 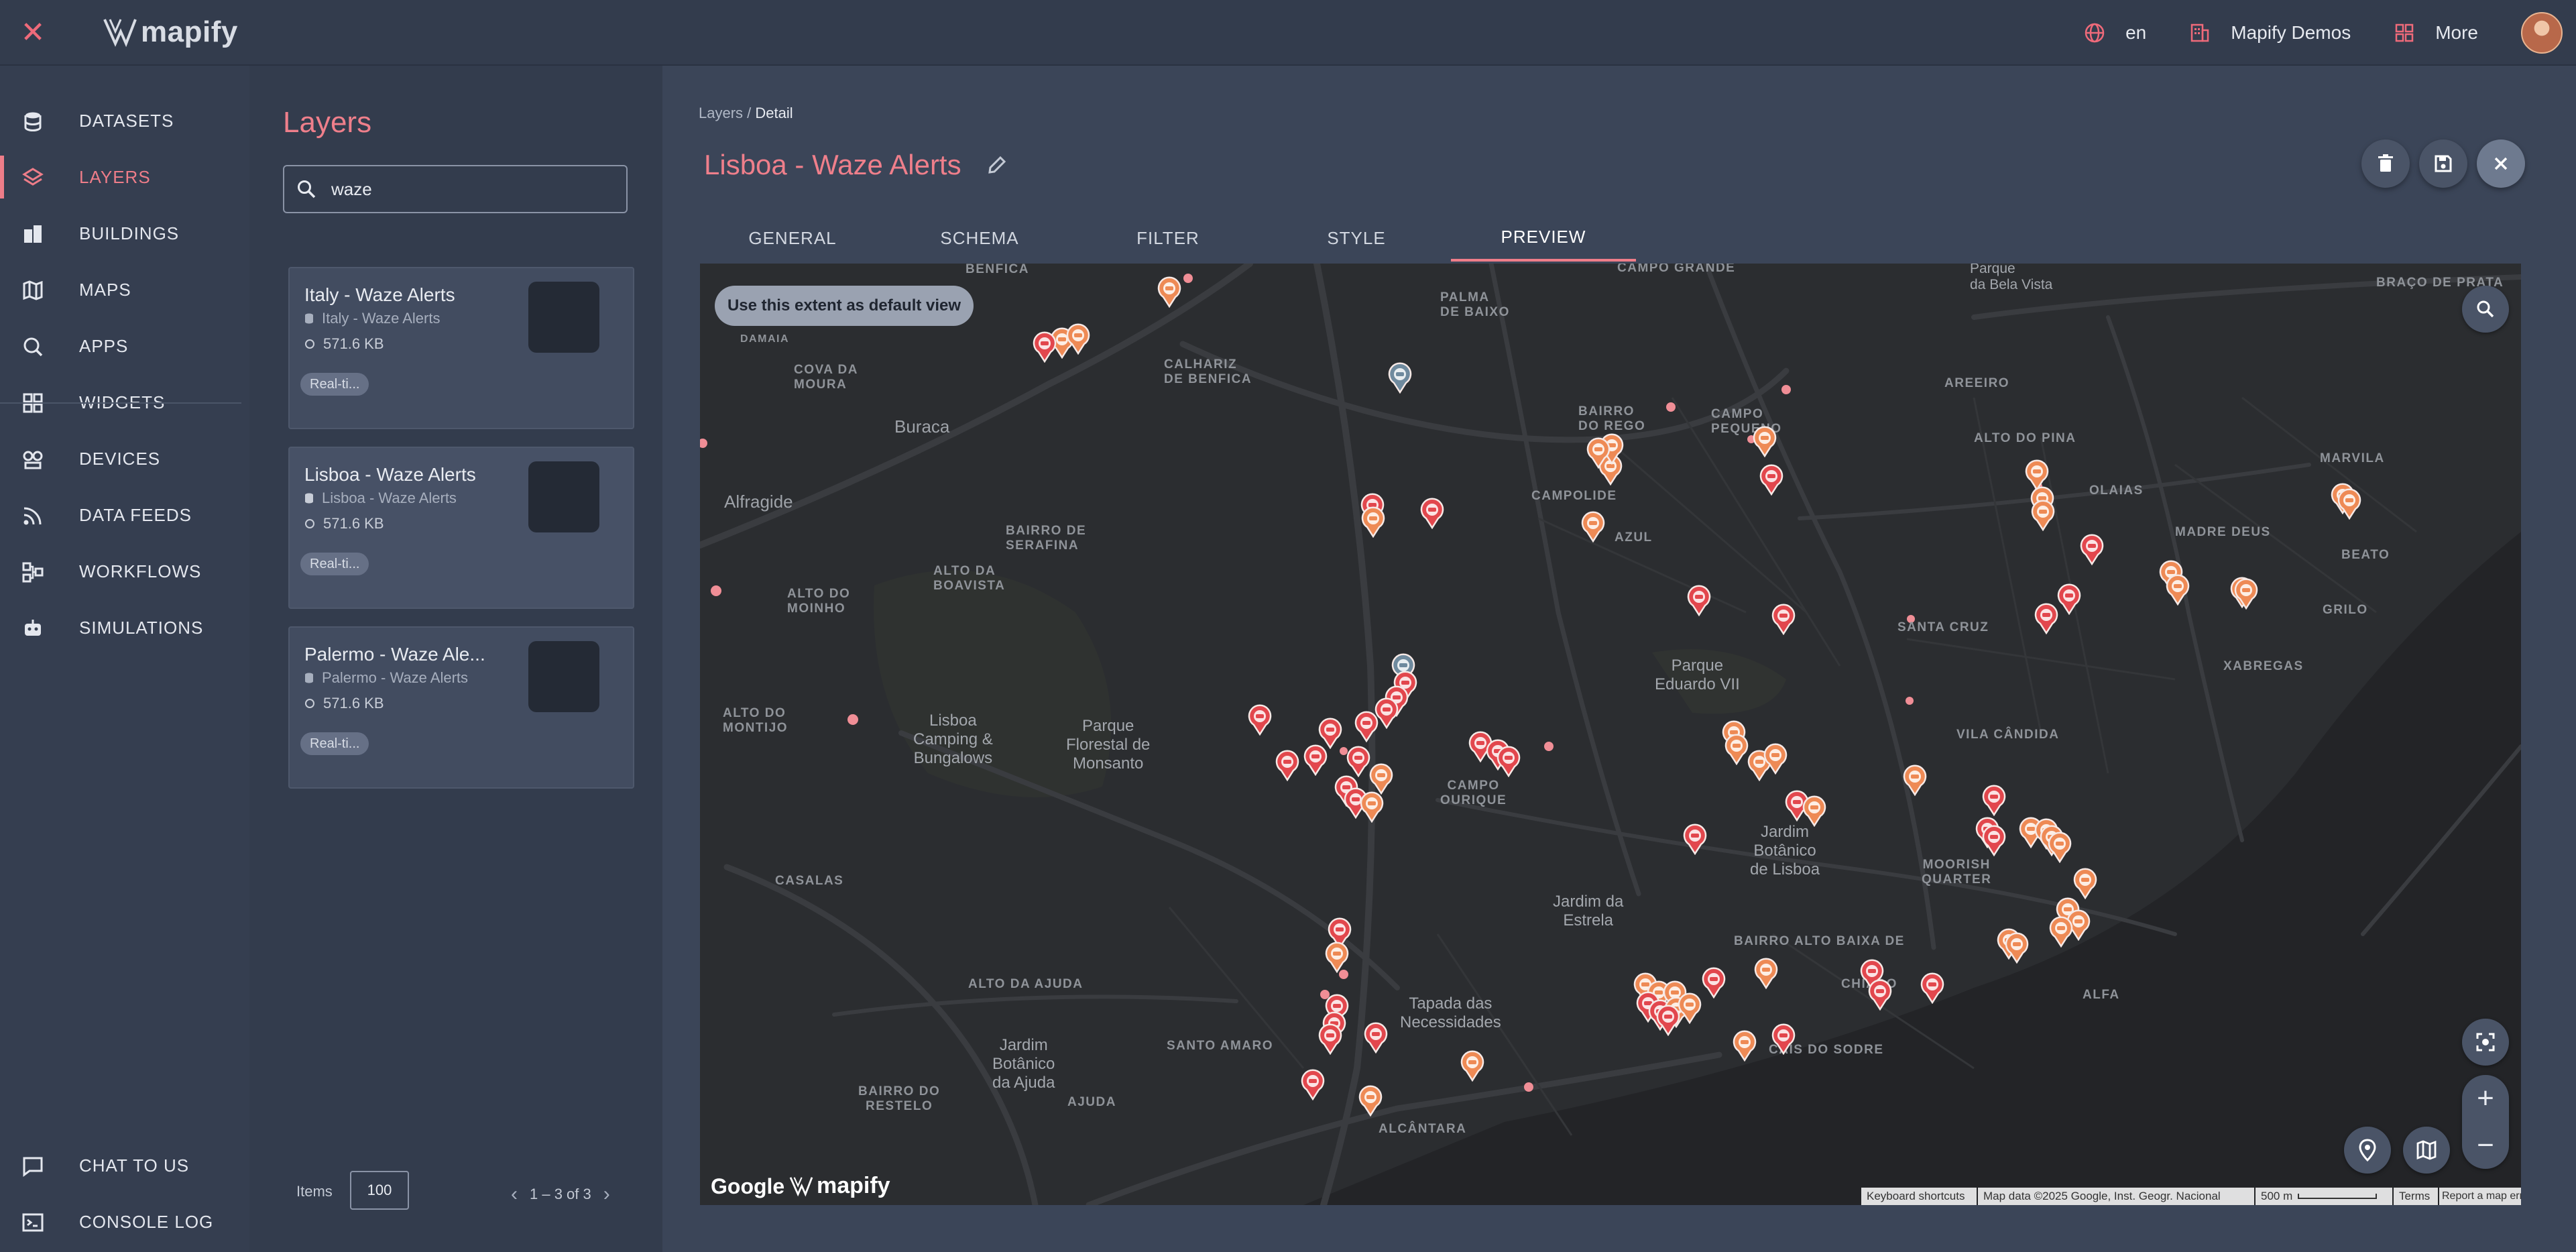 I want to click on report-map-error-link: Report a map error, so click(x=2480, y=1196).